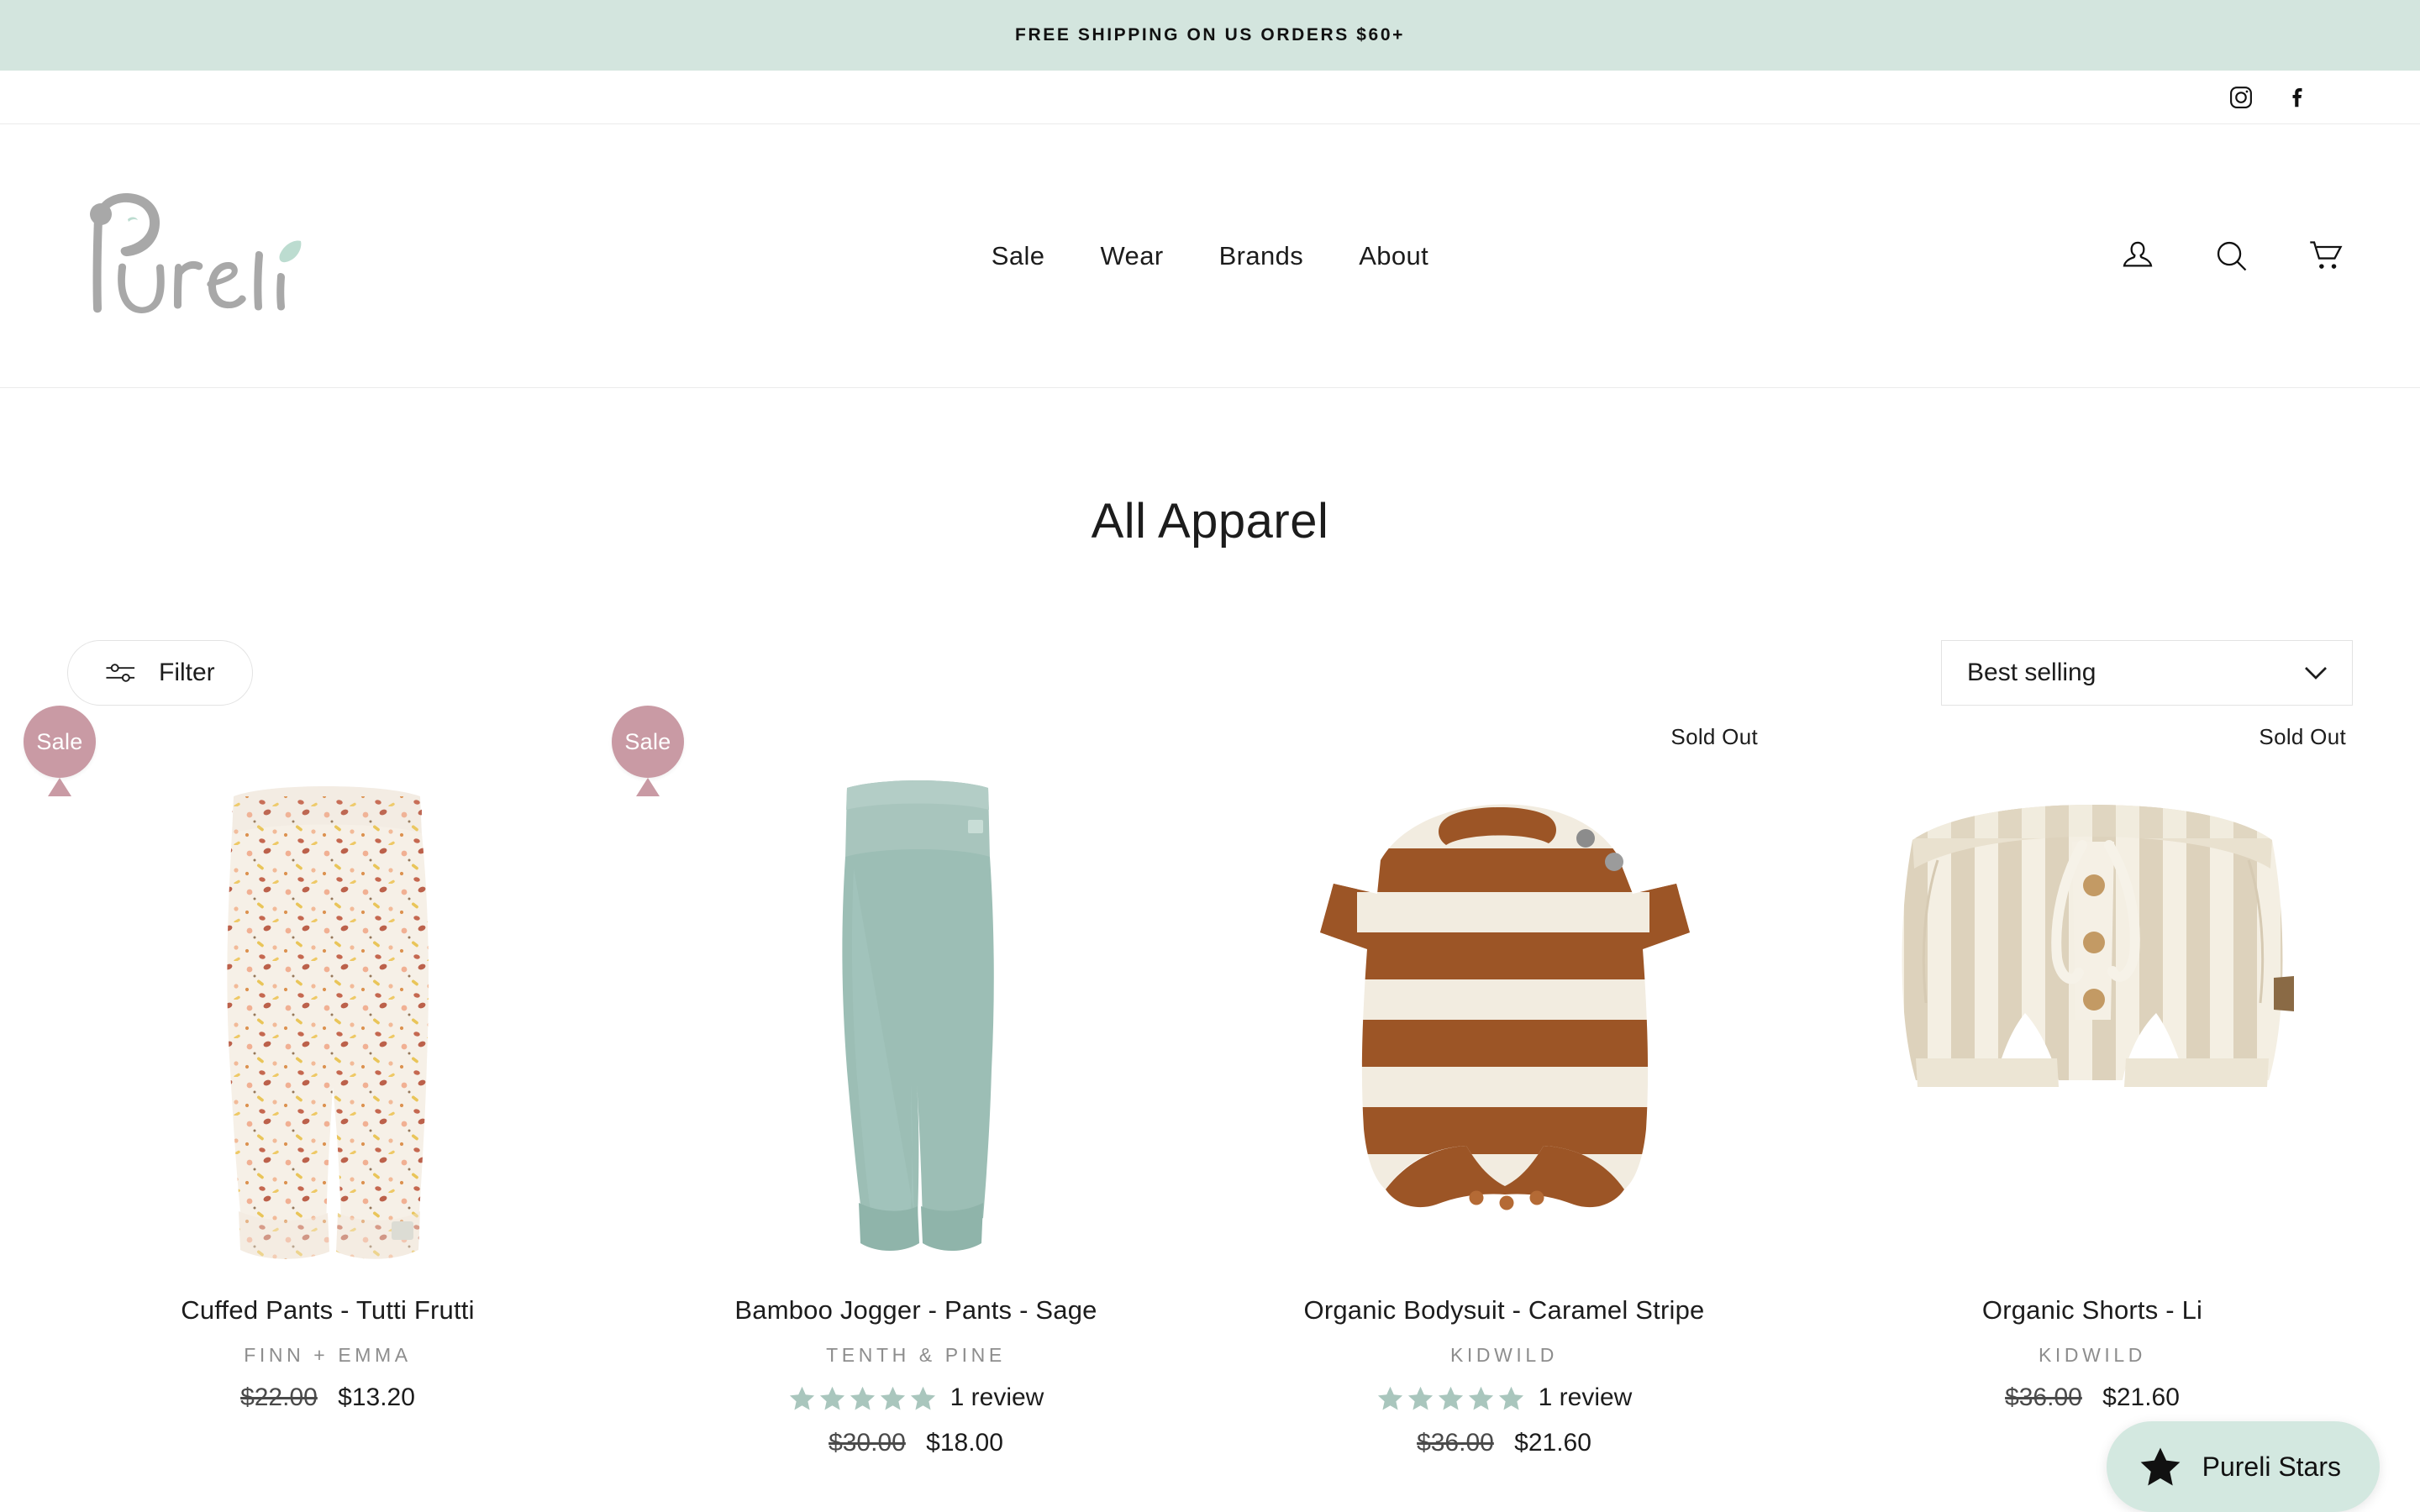 The width and height of the screenshot is (2420, 1512). What do you see at coordinates (2160, 1466) in the screenshot?
I see `star-icon` at bounding box center [2160, 1466].